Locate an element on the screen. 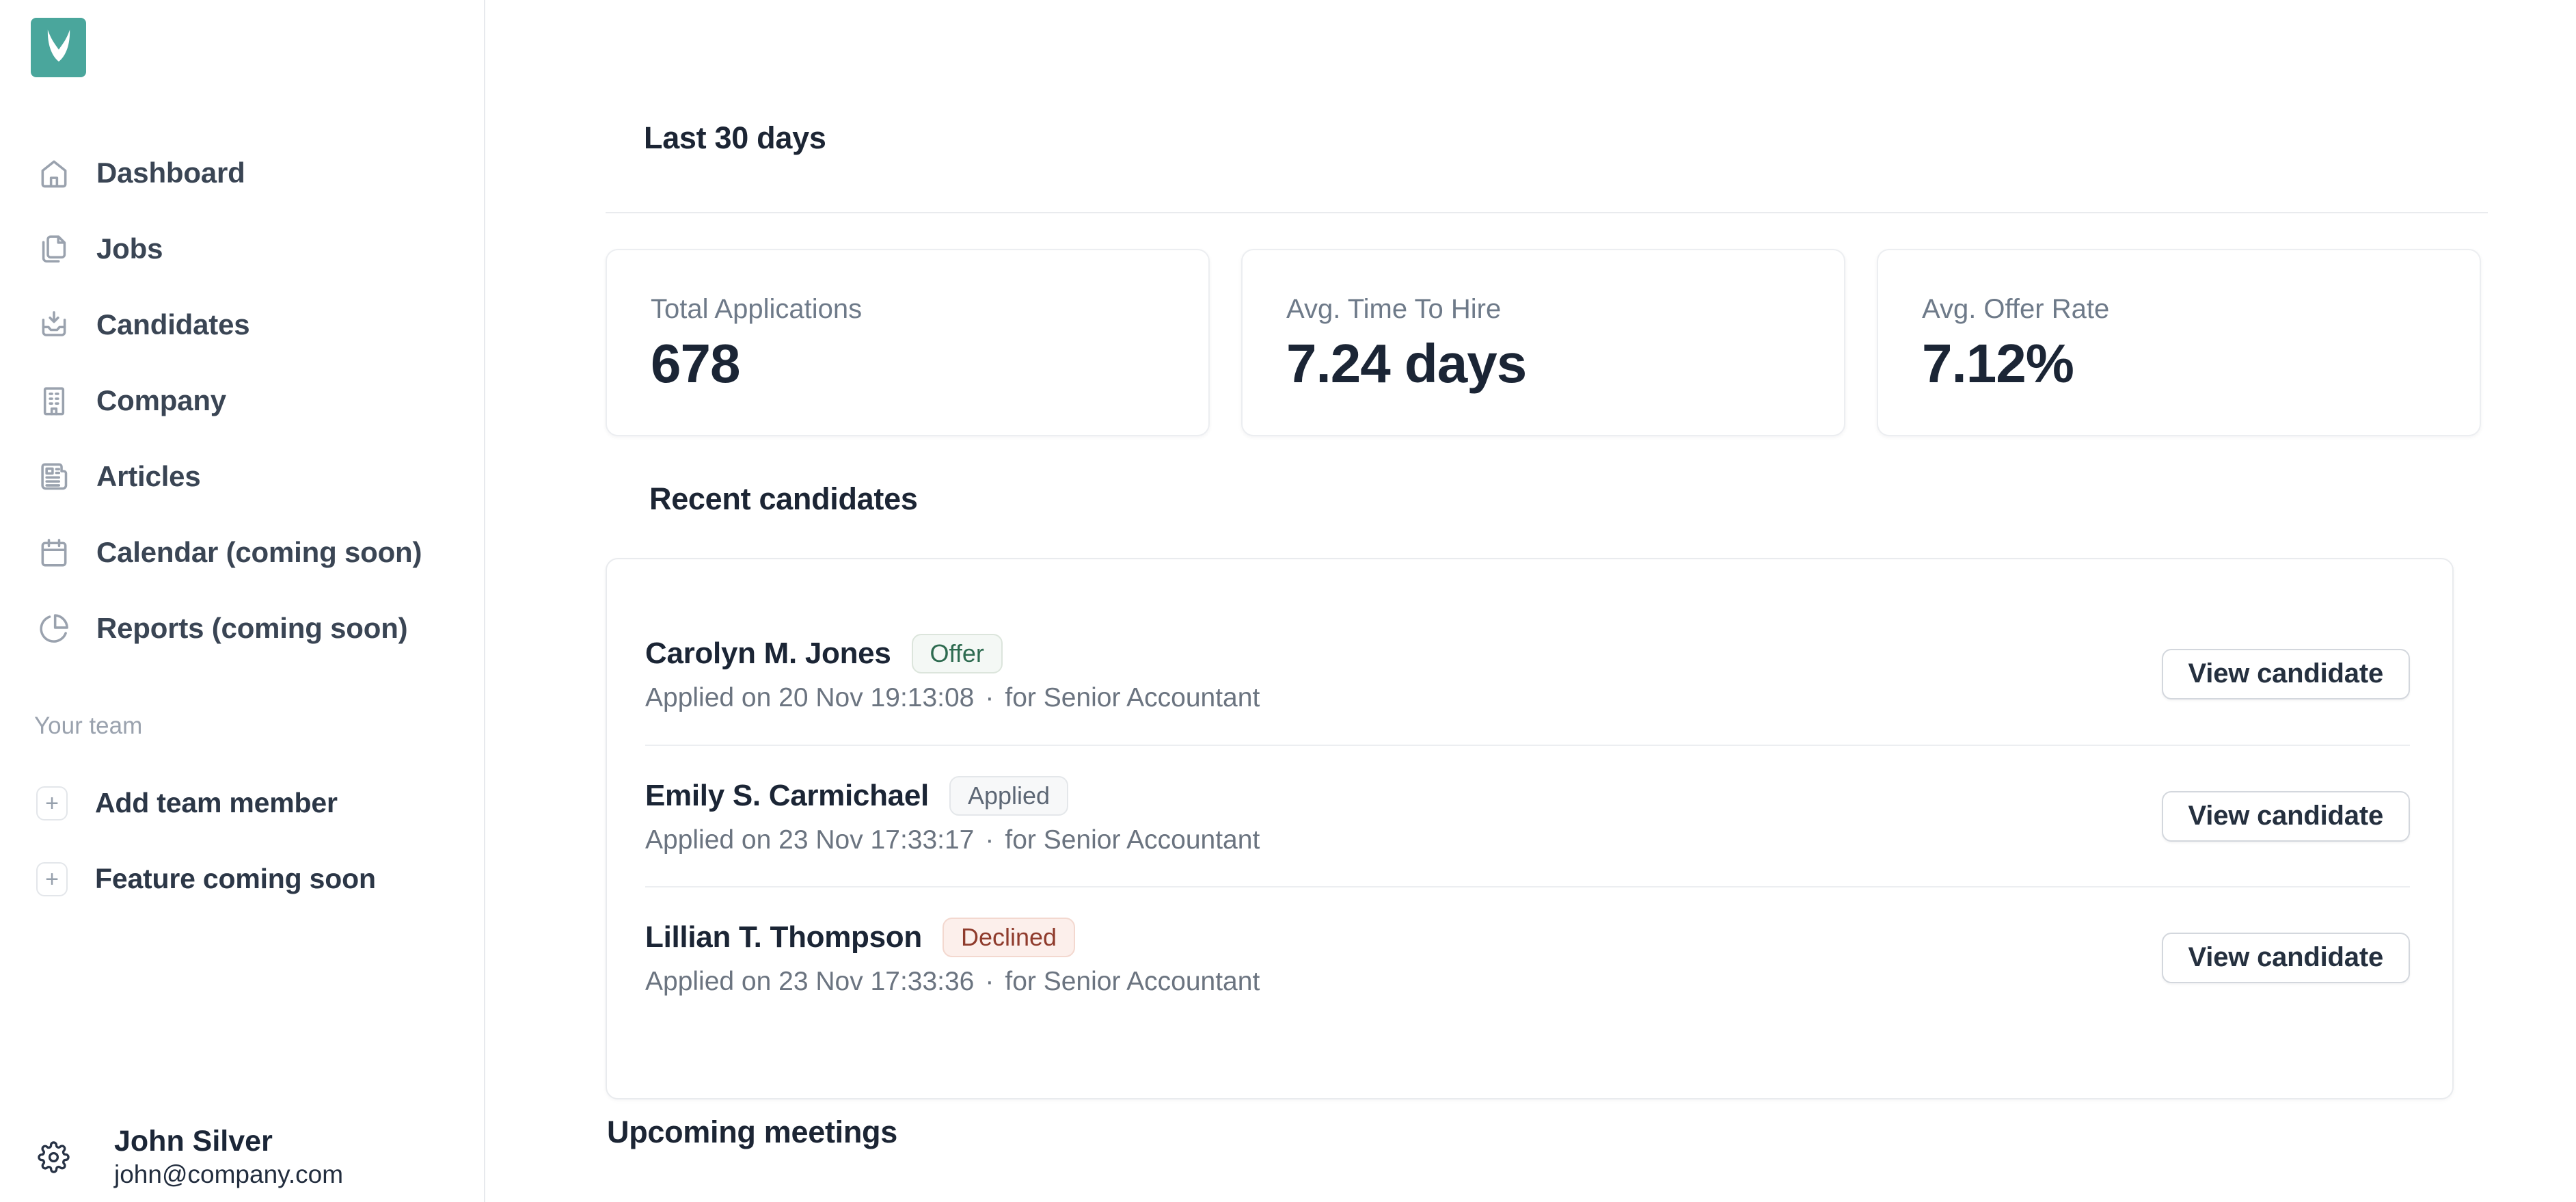  sidebar-item-company: Company is located at coordinates (242, 400).